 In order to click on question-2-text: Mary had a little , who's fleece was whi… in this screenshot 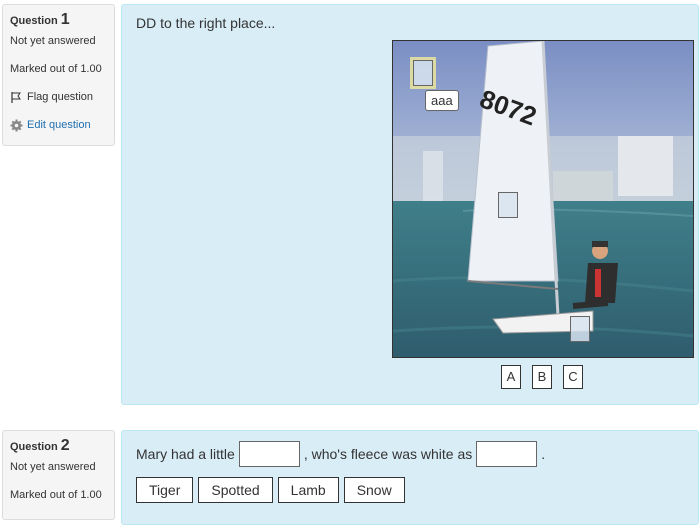, I will do `click(340, 454)`.